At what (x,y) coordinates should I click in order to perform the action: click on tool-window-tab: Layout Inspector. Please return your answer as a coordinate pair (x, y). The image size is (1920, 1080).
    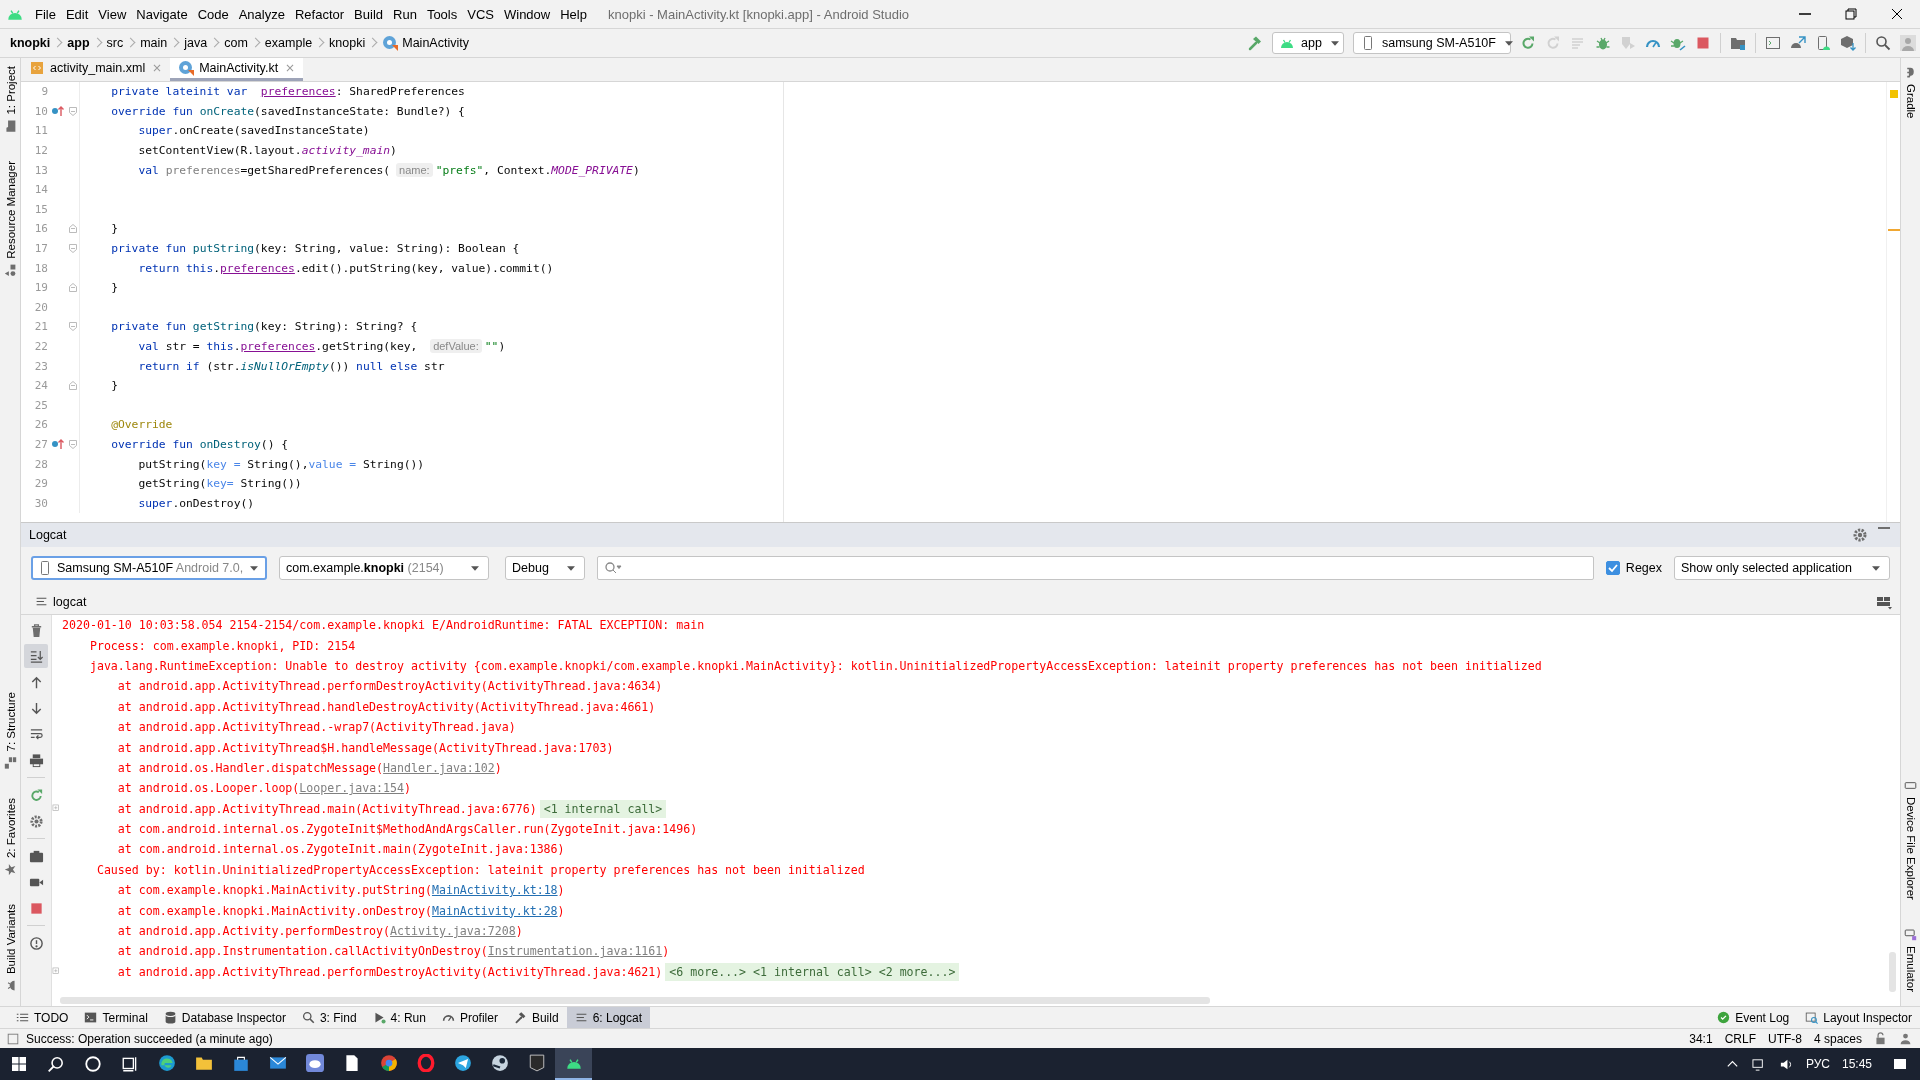
    Looking at the image, I should click on (1858, 1017).